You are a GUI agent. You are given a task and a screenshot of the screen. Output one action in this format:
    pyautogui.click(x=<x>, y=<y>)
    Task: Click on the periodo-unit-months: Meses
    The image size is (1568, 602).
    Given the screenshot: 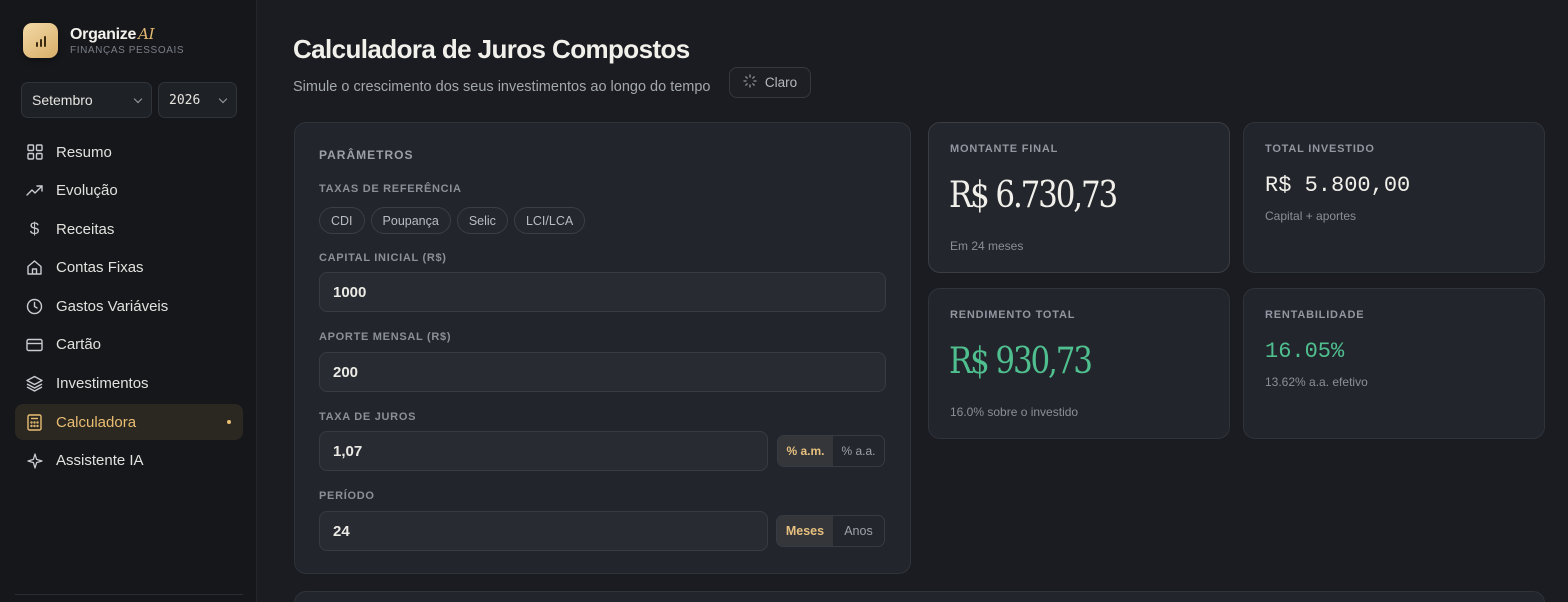 What is the action you would take?
    pyautogui.click(x=805, y=531)
    